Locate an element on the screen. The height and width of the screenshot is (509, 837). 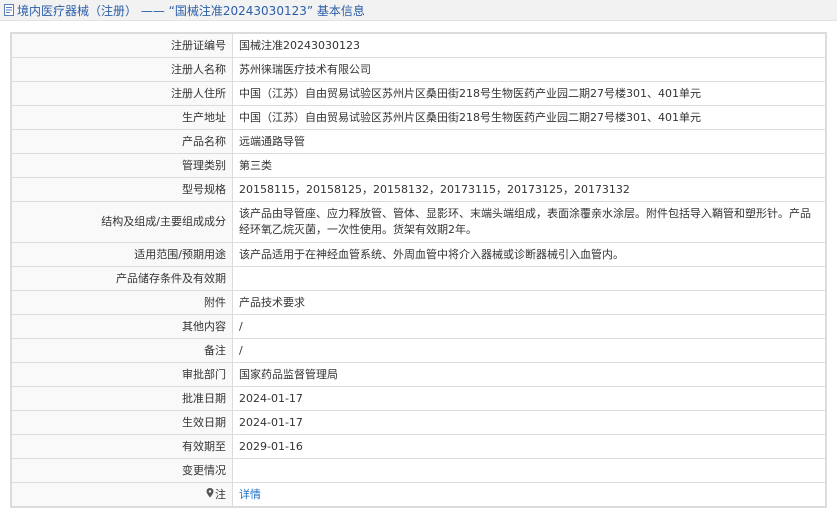
table-row: 有效期至 2029-01-16 is located at coordinates (418, 446).